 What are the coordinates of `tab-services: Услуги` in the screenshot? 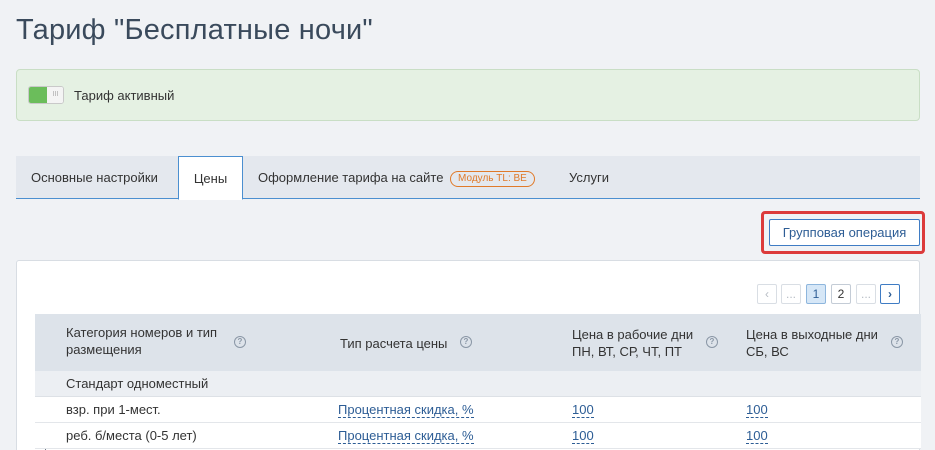 It's located at (589, 177).